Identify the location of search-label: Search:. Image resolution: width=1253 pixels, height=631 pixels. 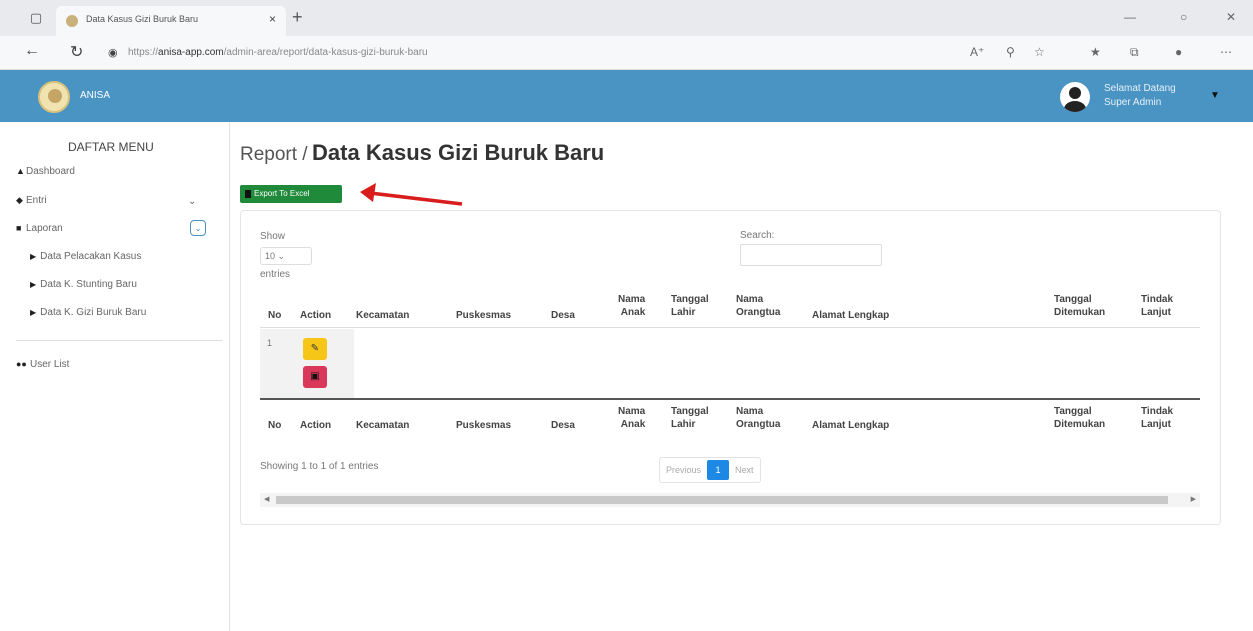
(757, 235).